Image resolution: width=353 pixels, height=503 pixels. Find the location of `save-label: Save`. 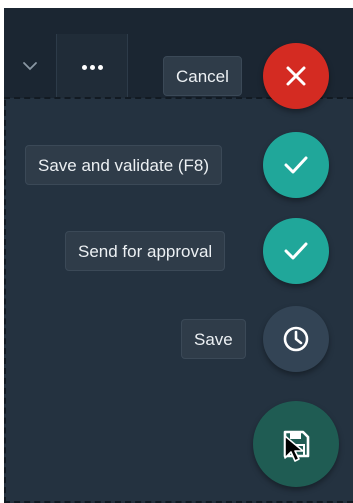

save-label: Save is located at coordinates (213, 339).